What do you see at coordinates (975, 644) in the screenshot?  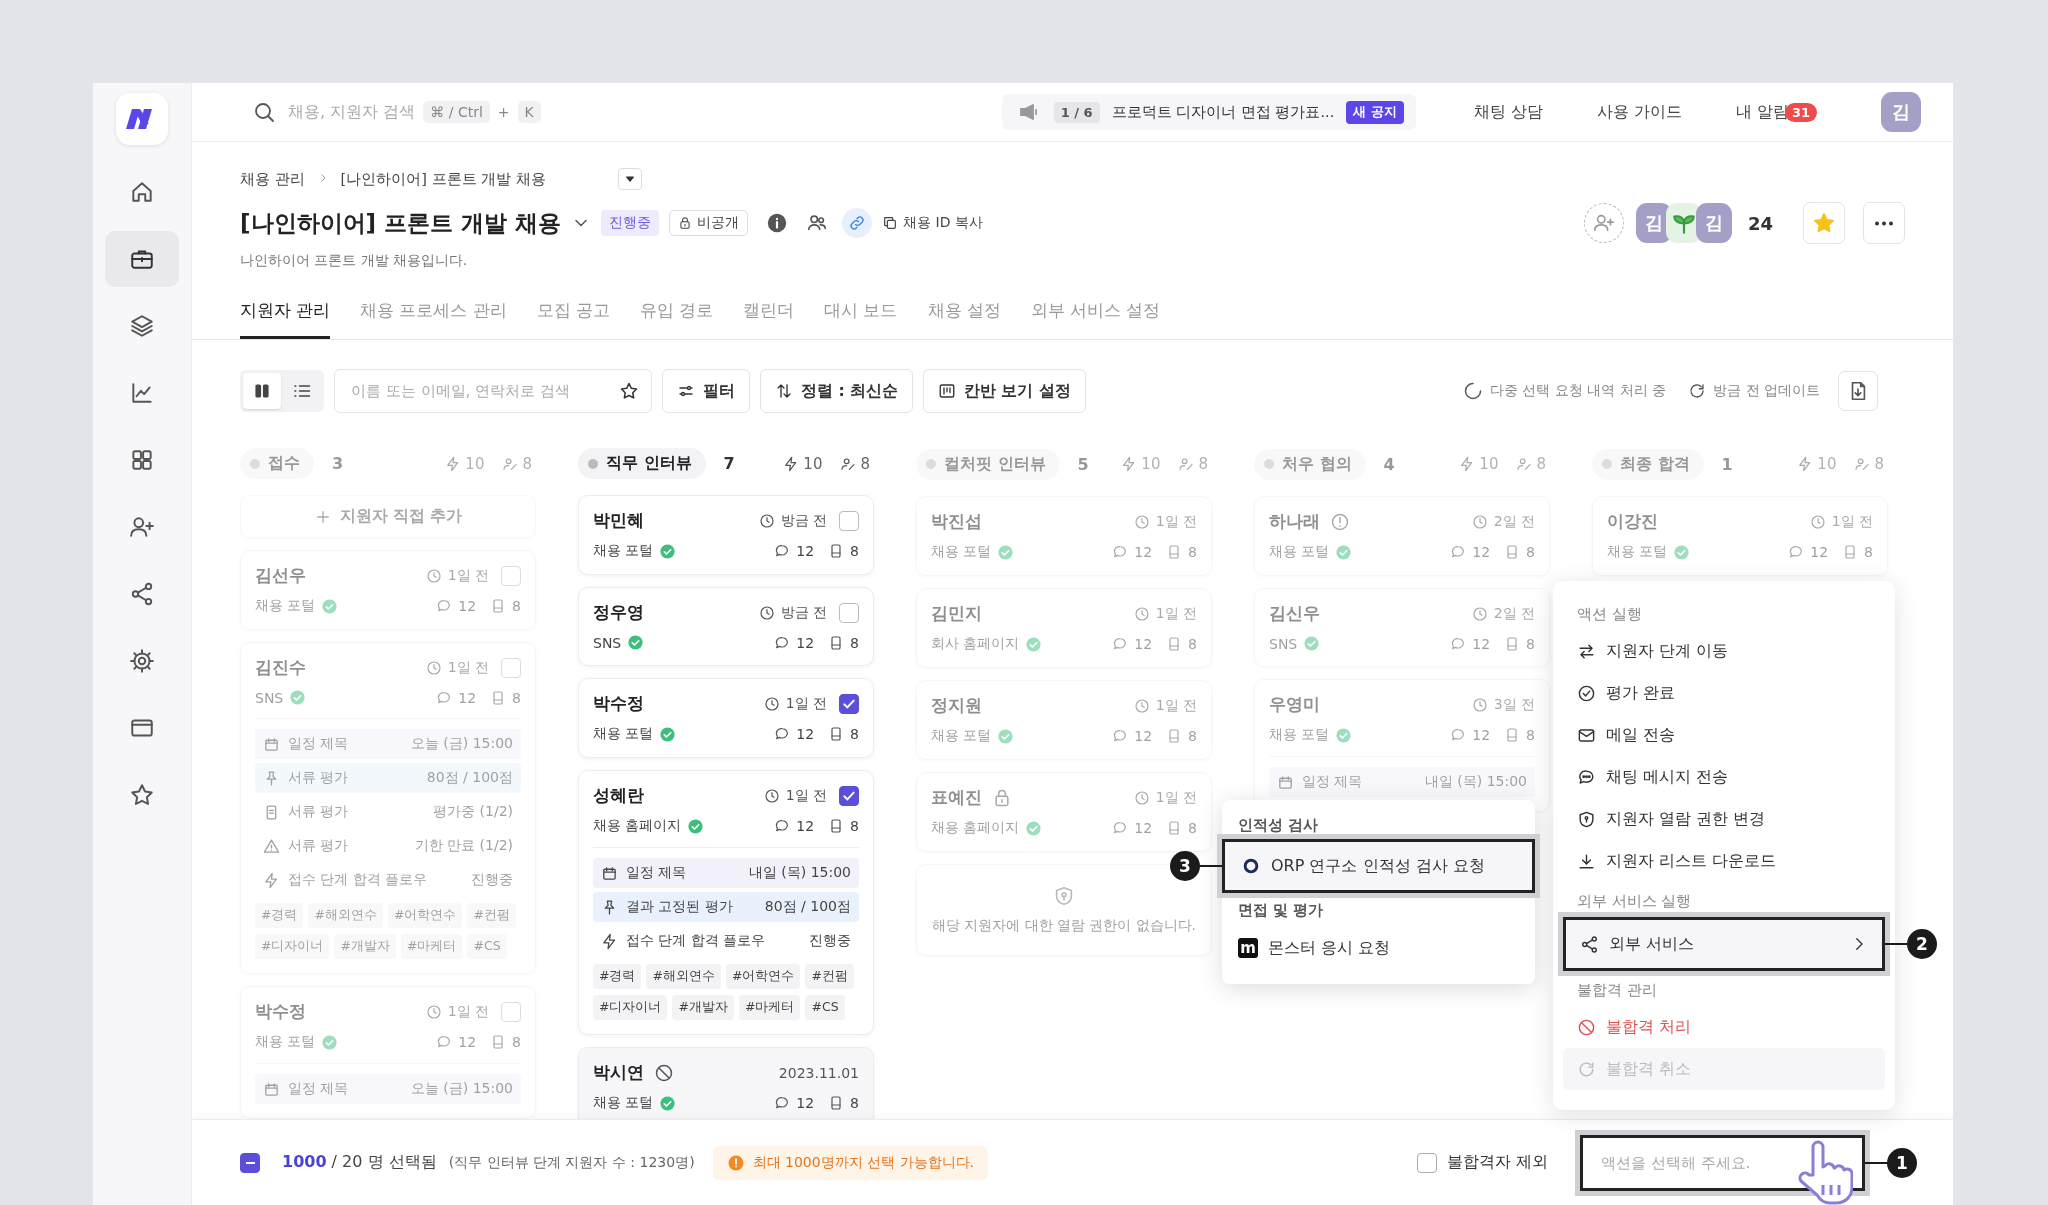 I see `source-label: 회사 홈페이지` at bounding box center [975, 644].